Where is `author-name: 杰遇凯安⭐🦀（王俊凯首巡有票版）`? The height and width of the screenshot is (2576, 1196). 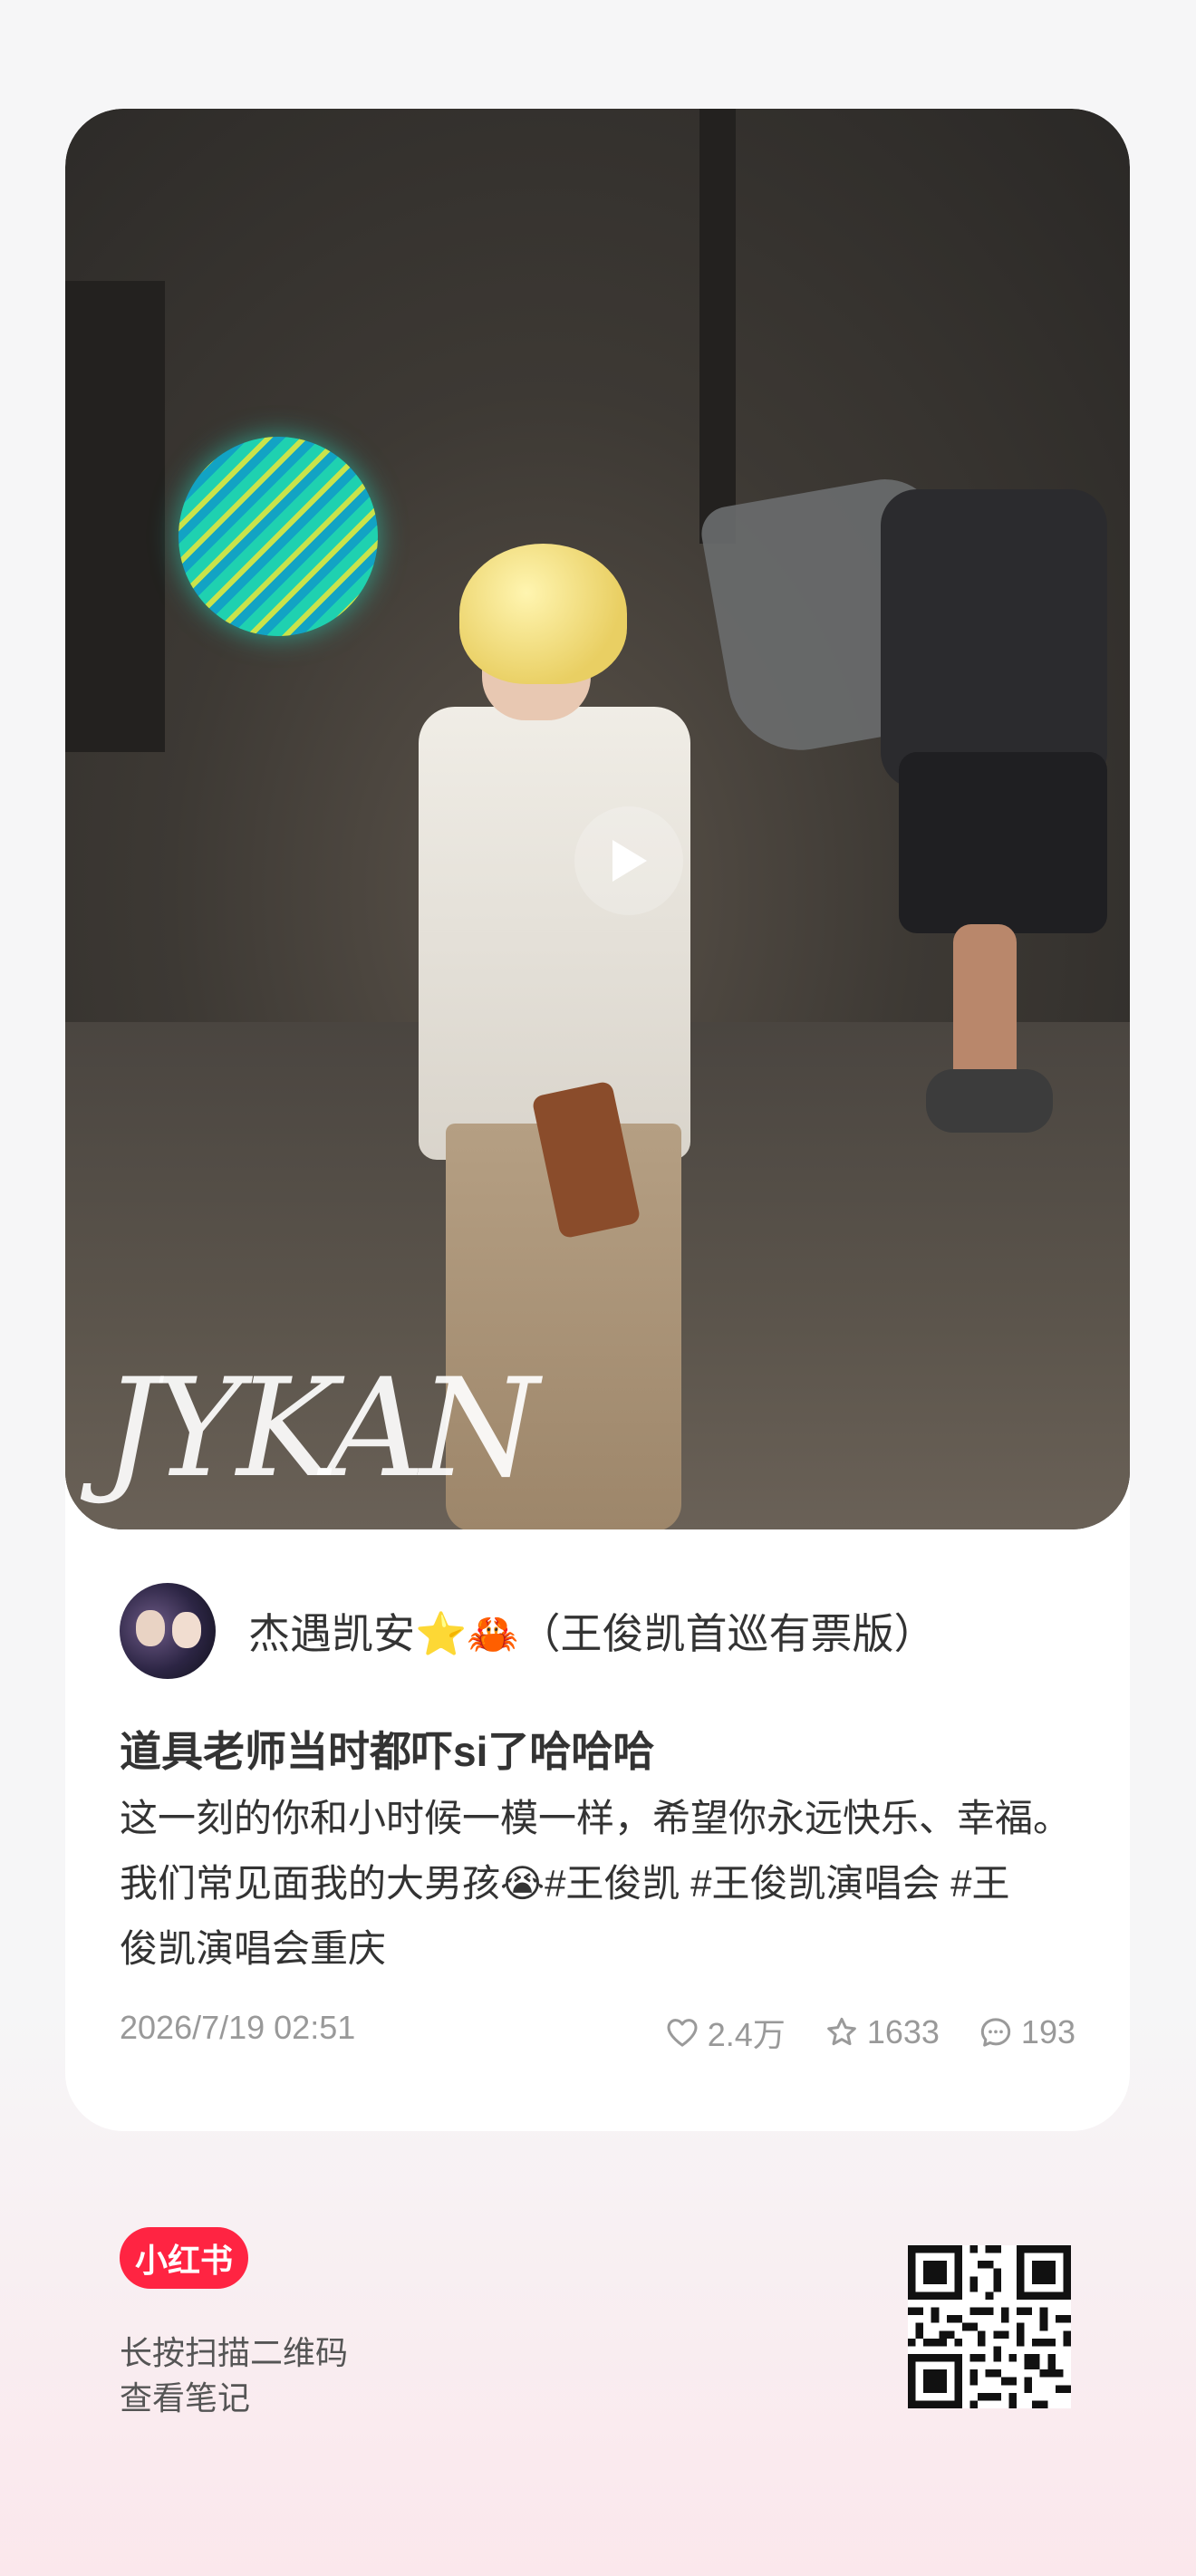
author-name: 杰遇凯安⭐🦀（王俊凯首巡有票版） is located at coordinates (592, 1631).